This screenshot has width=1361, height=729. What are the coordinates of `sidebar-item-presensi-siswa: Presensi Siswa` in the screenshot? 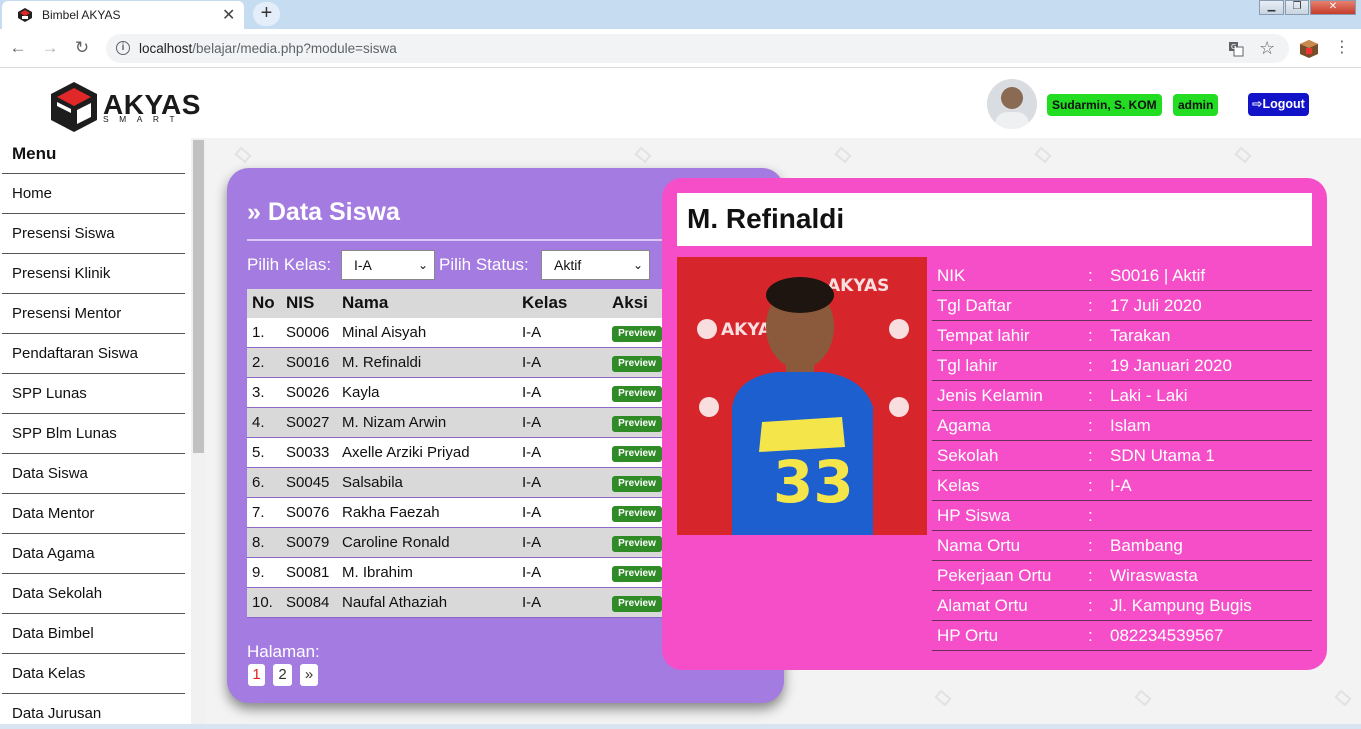 It's located at (93, 233).